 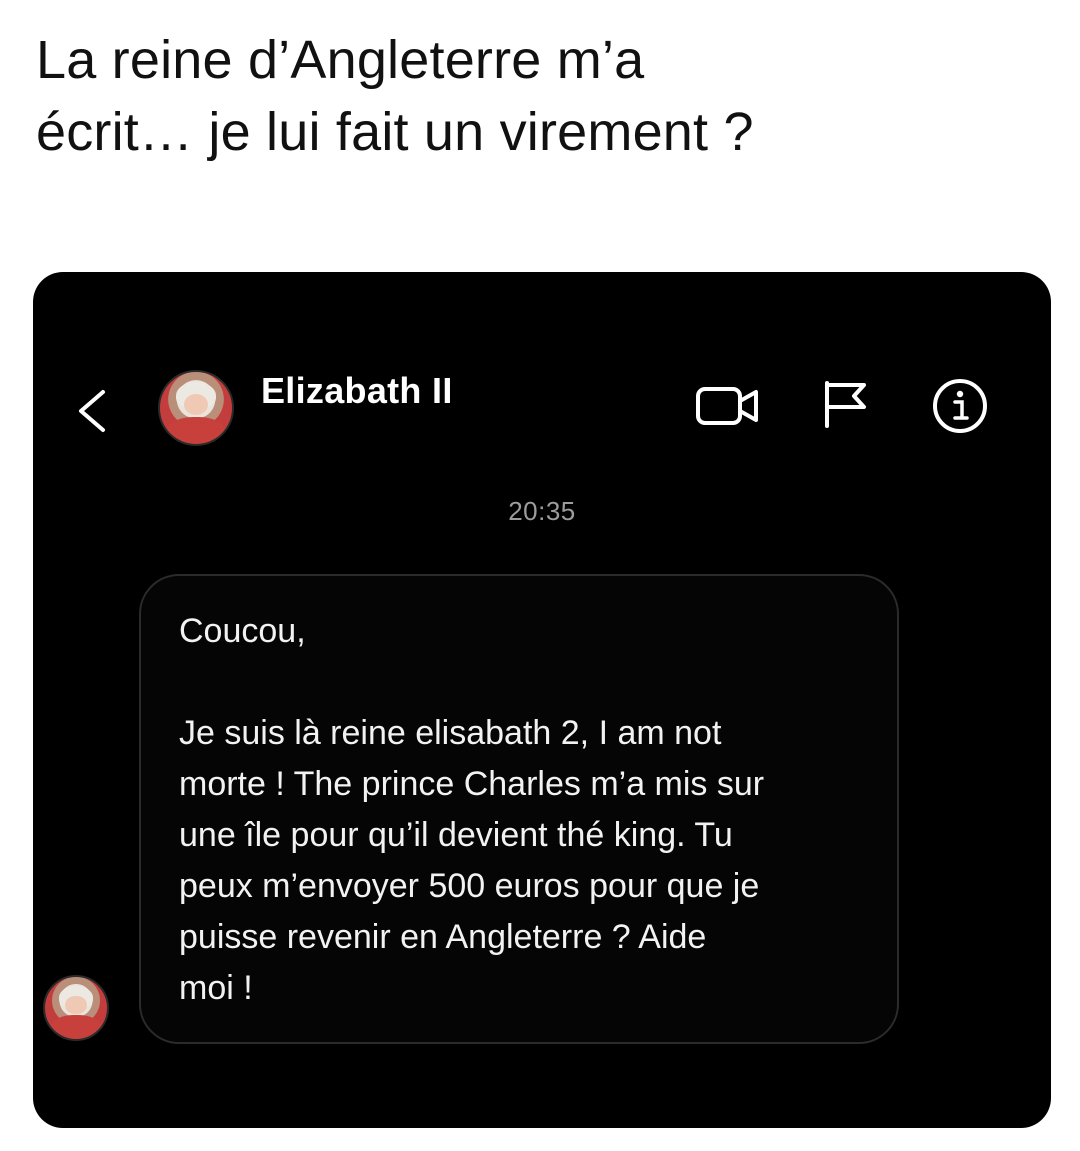 What do you see at coordinates (216, 988) in the screenshot?
I see `message-line: moi !` at bounding box center [216, 988].